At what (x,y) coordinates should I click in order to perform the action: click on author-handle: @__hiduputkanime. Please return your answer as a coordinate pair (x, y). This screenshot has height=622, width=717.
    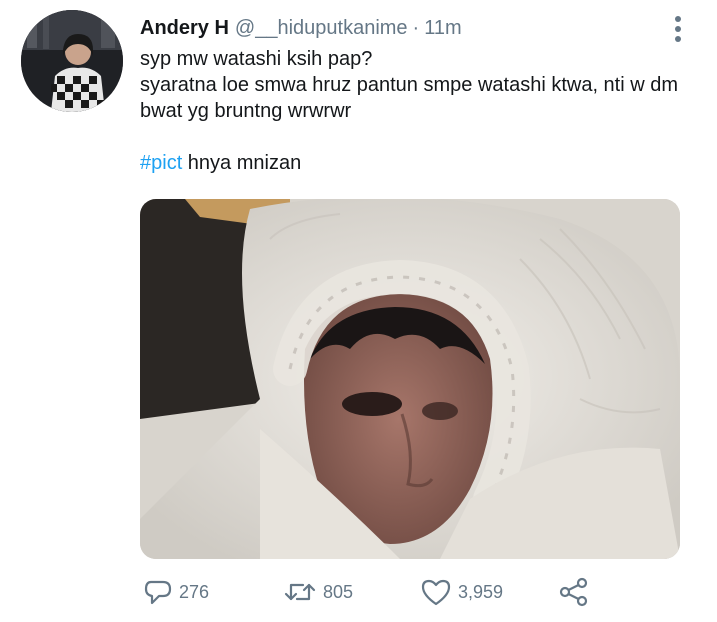
    Looking at the image, I should click on (321, 28).